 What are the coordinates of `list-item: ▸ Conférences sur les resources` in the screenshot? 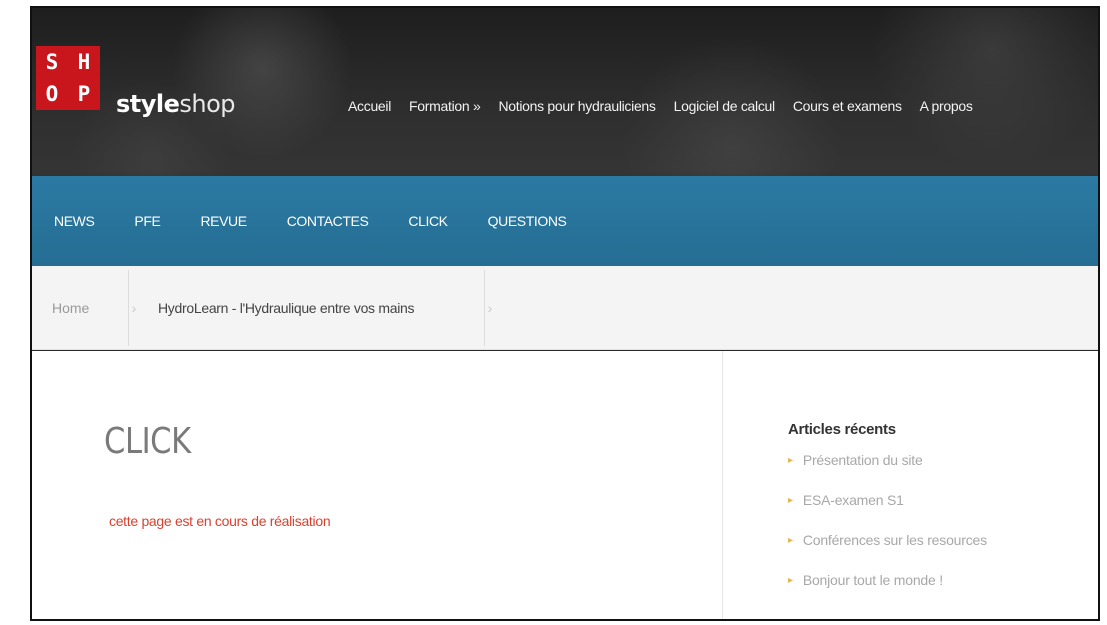 It's located at (887, 552).